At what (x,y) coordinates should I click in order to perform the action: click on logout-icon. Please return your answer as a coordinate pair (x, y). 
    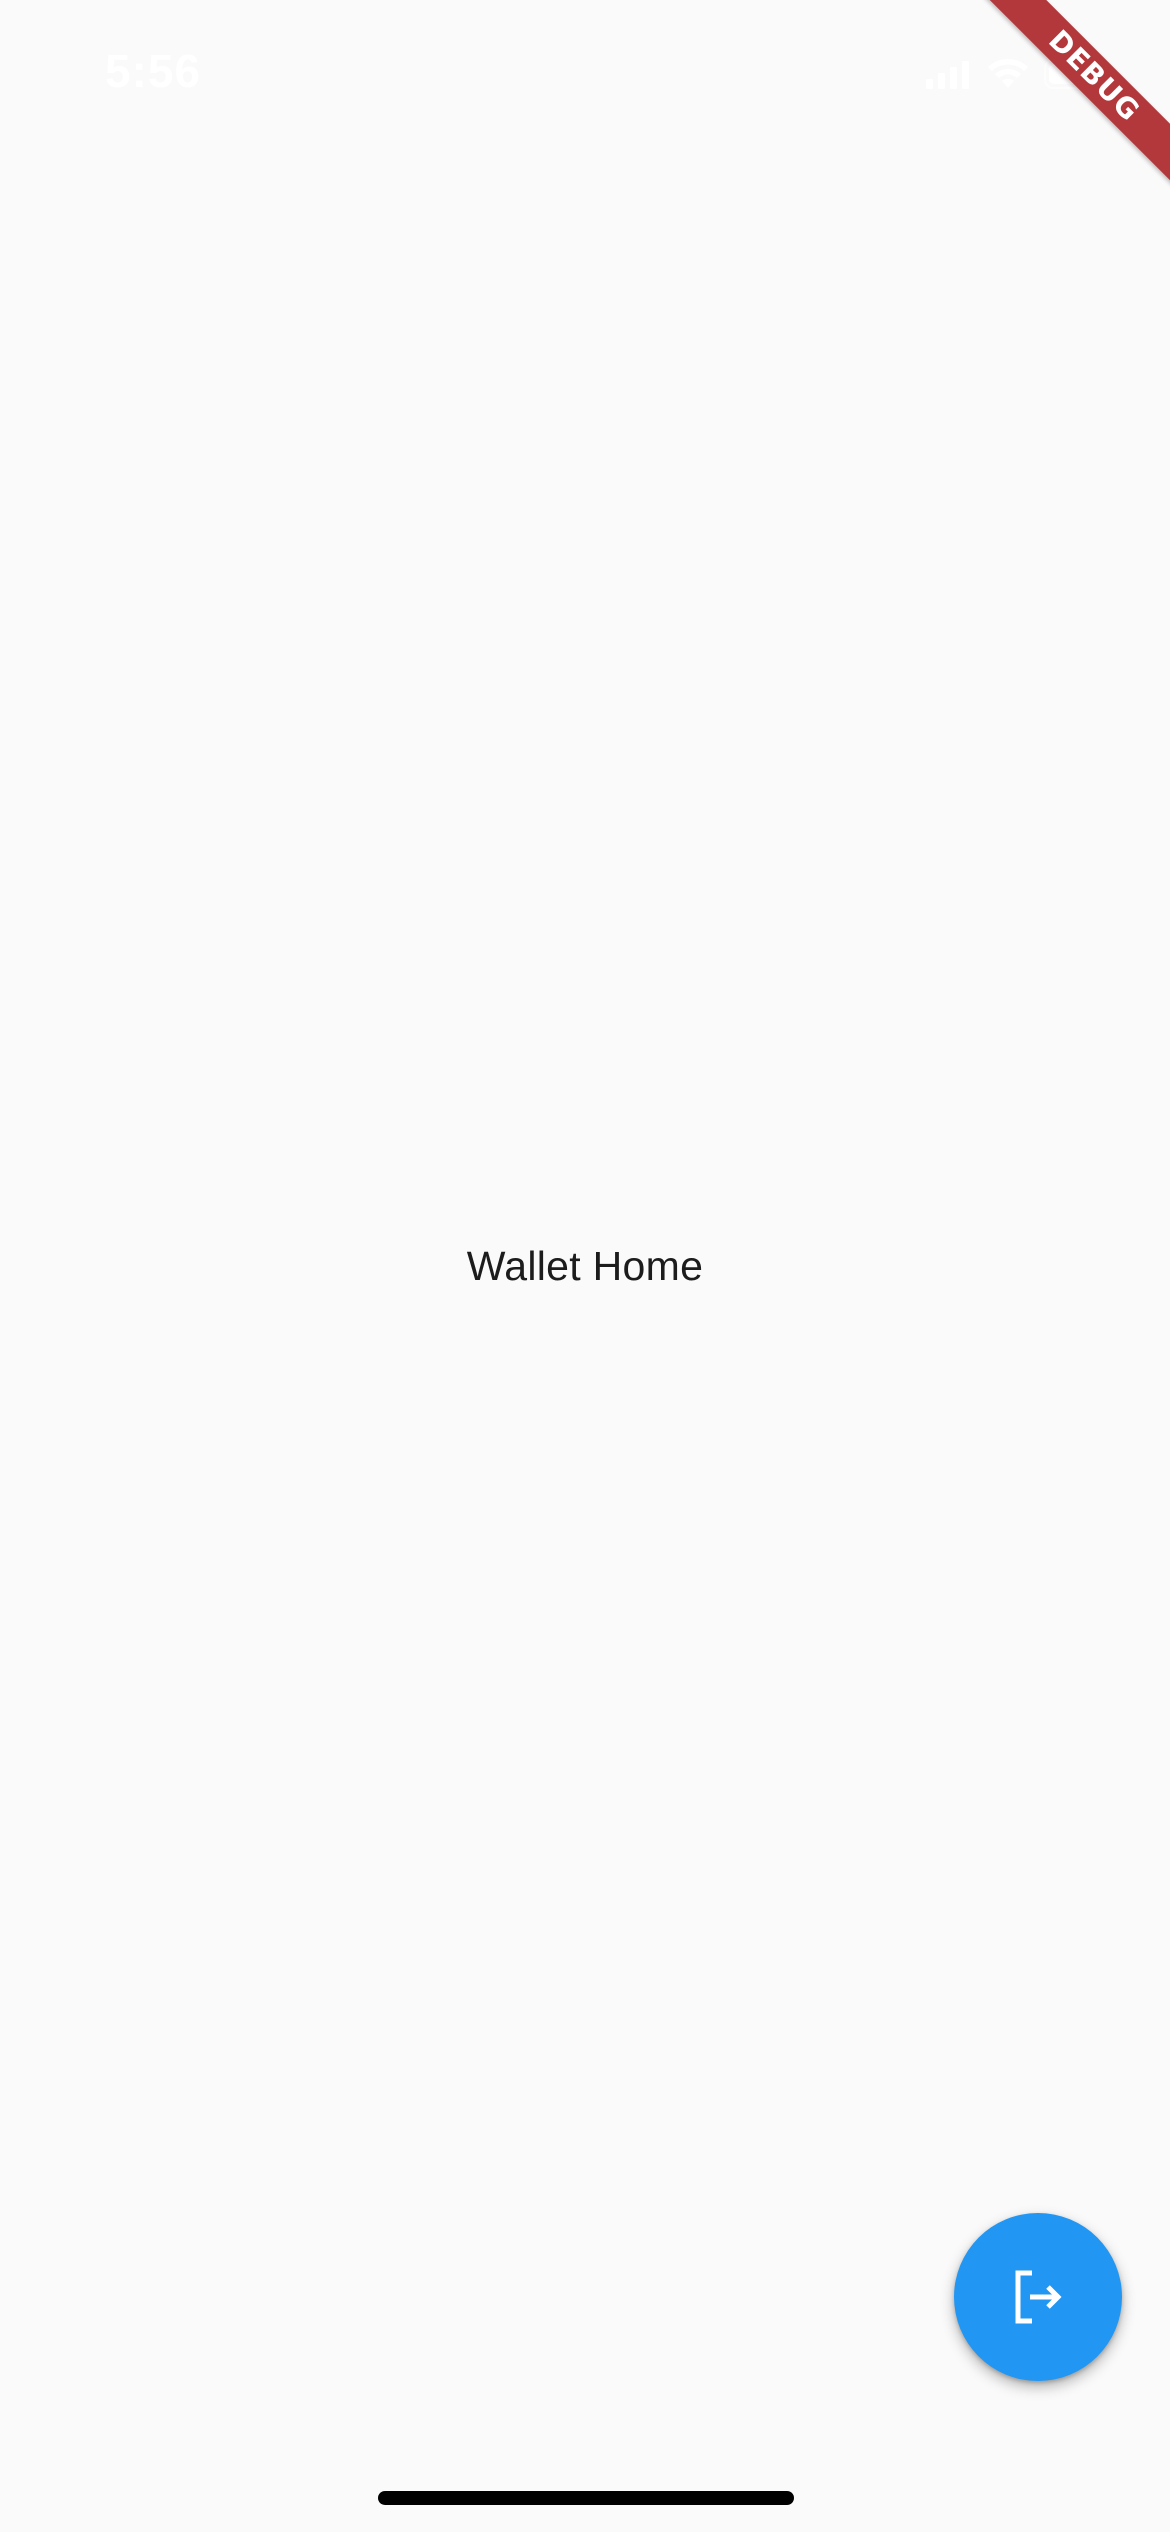
    Looking at the image, I should click on (1038, 2297).